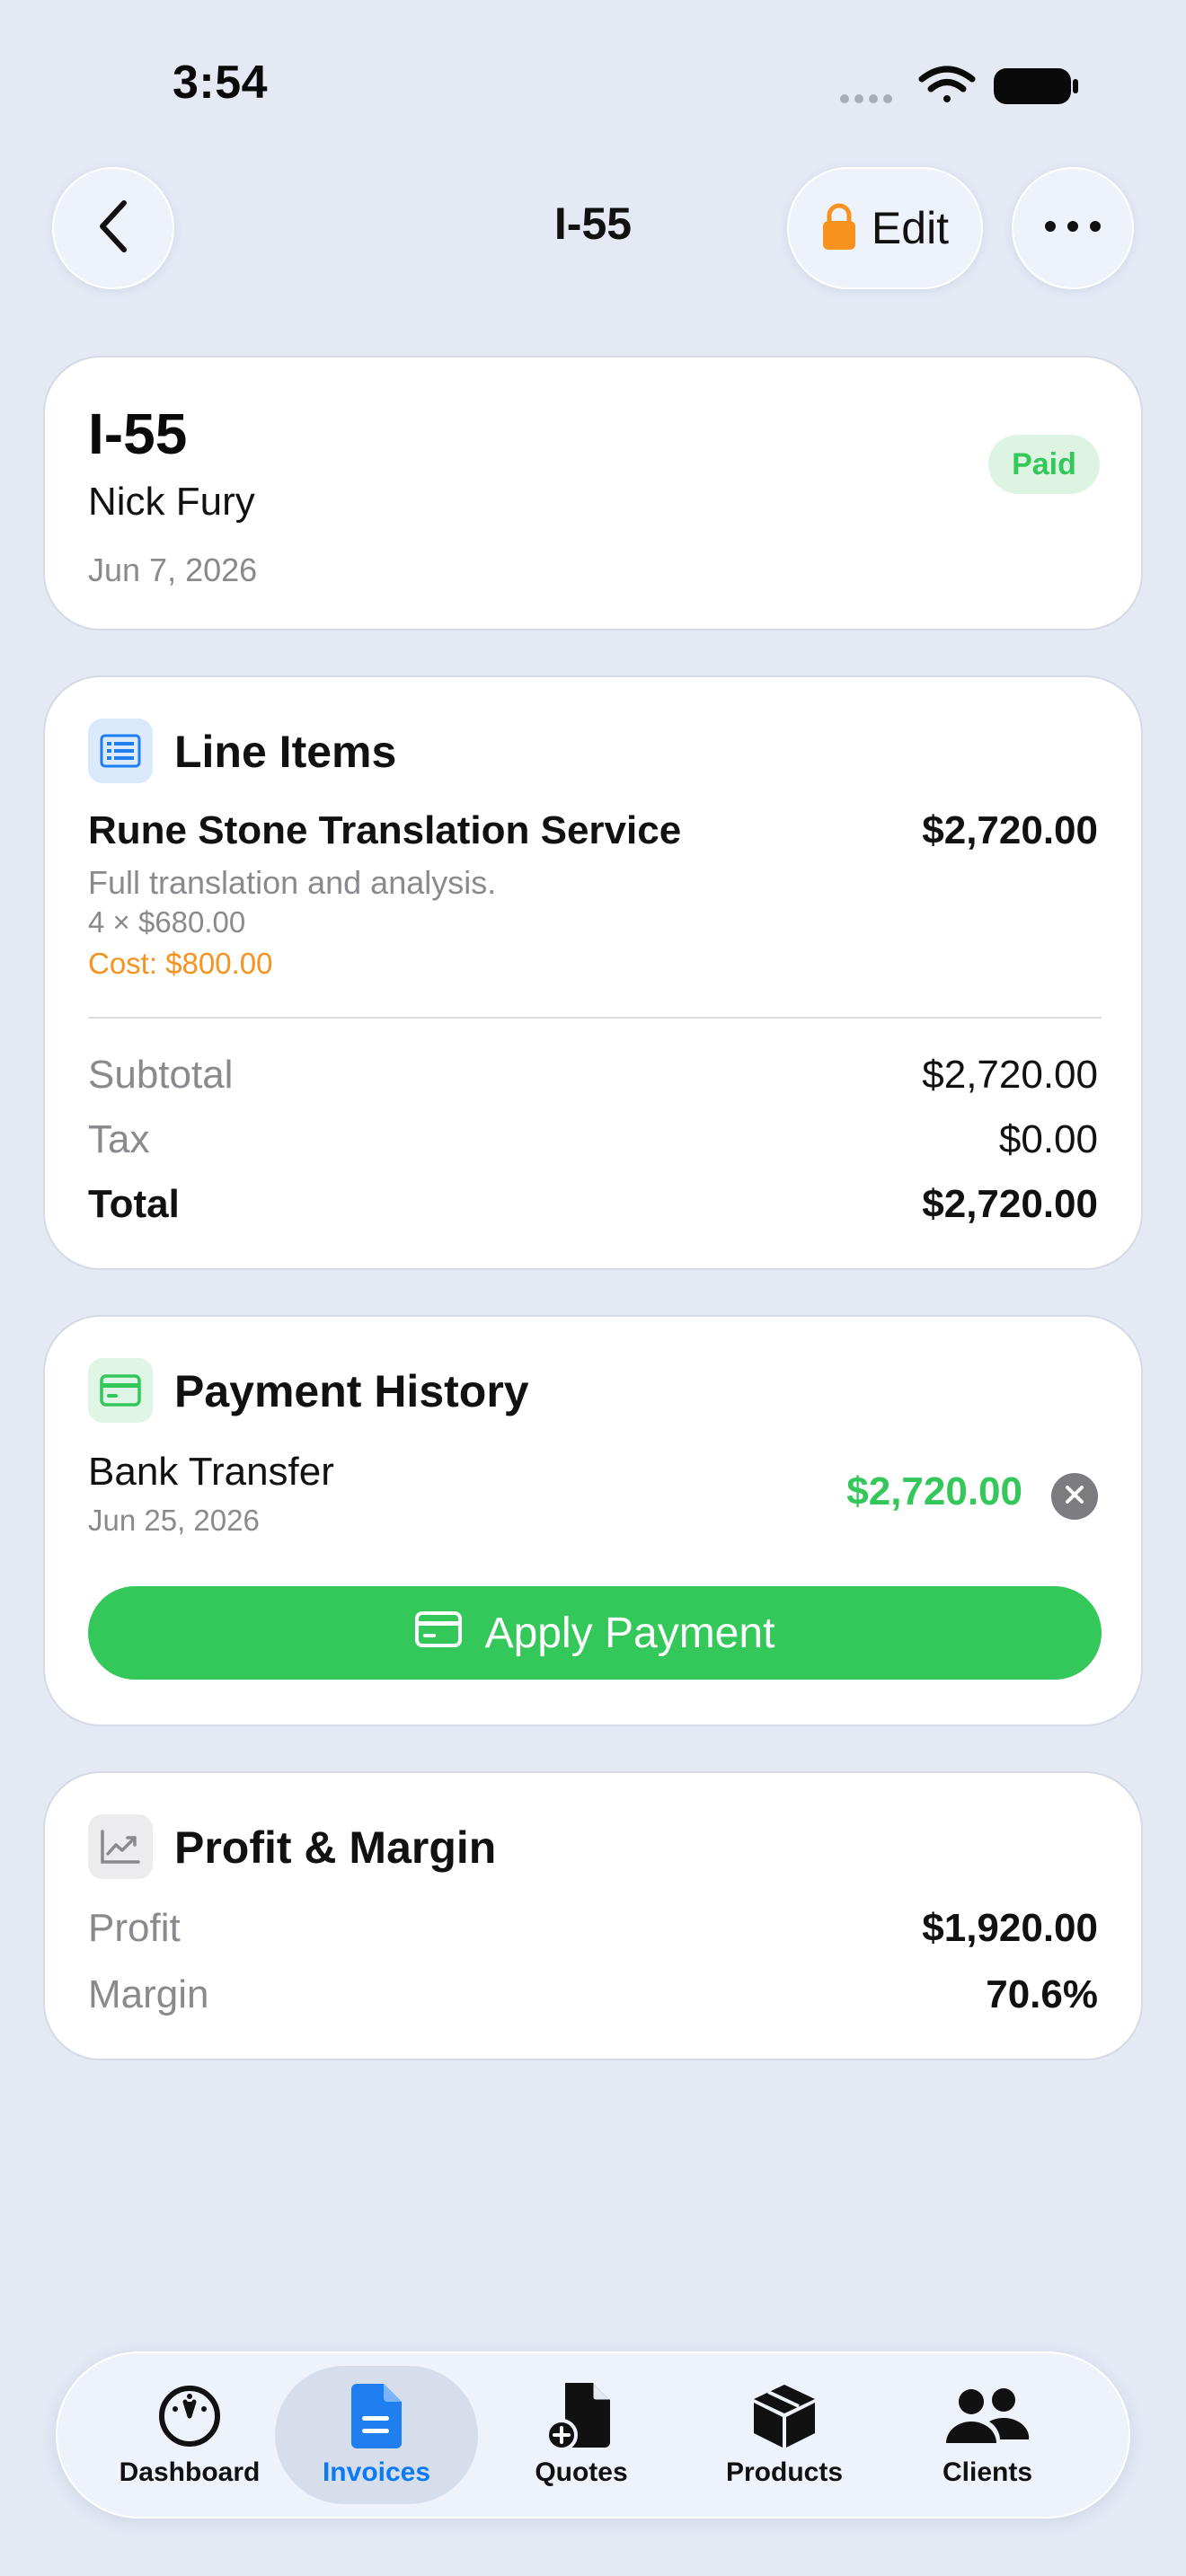  Describe the element at coordinates (784, 2472) in the screenshot. I see `tab-label: Products` at that location.